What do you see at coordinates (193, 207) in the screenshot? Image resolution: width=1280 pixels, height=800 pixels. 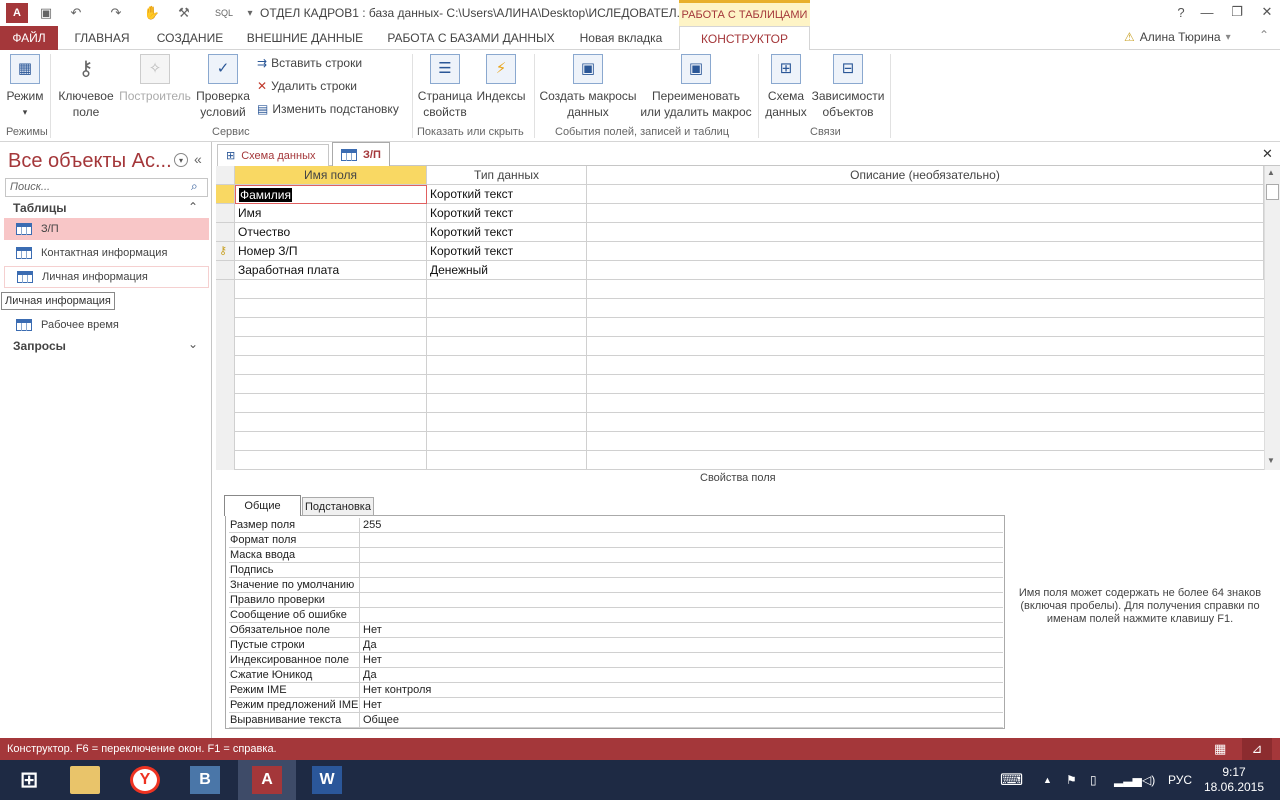 I see `collapse-up-icon: ⌃` at bounding box center [193, 207].